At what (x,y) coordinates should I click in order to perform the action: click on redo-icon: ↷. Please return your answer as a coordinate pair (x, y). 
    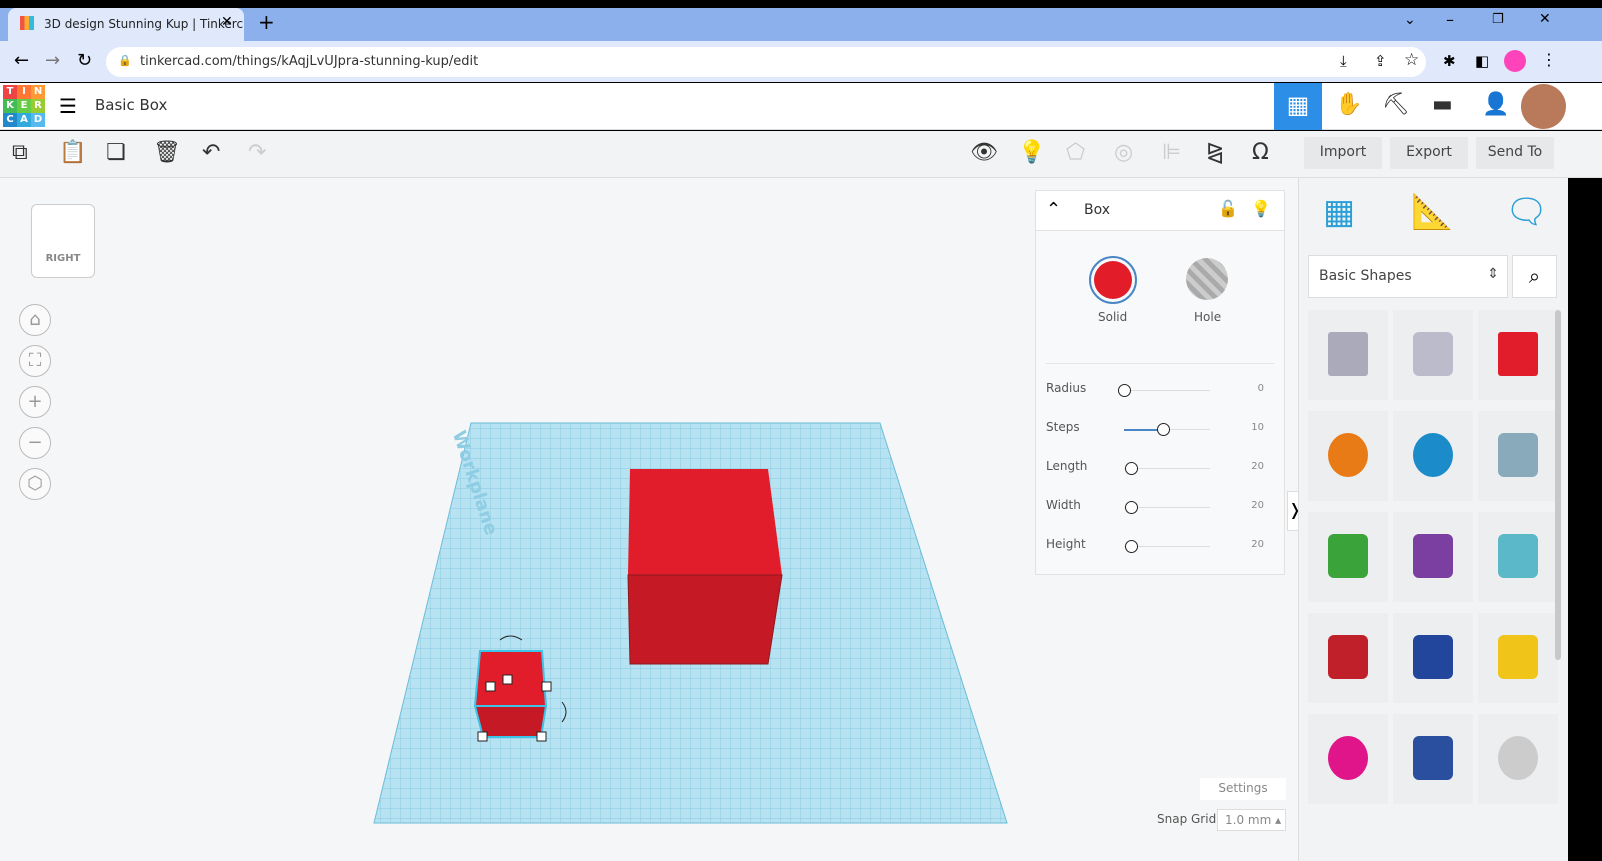
    Looking at the image, I should click on (257, 152).